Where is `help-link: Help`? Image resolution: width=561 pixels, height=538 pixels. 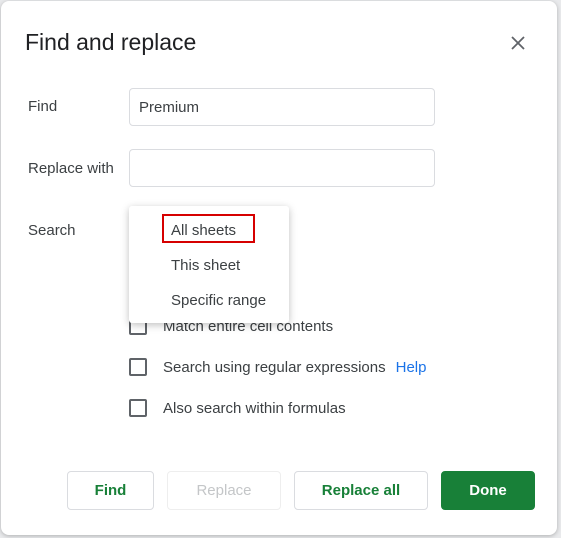 help-link: Help is located at coordinates (411, 367).